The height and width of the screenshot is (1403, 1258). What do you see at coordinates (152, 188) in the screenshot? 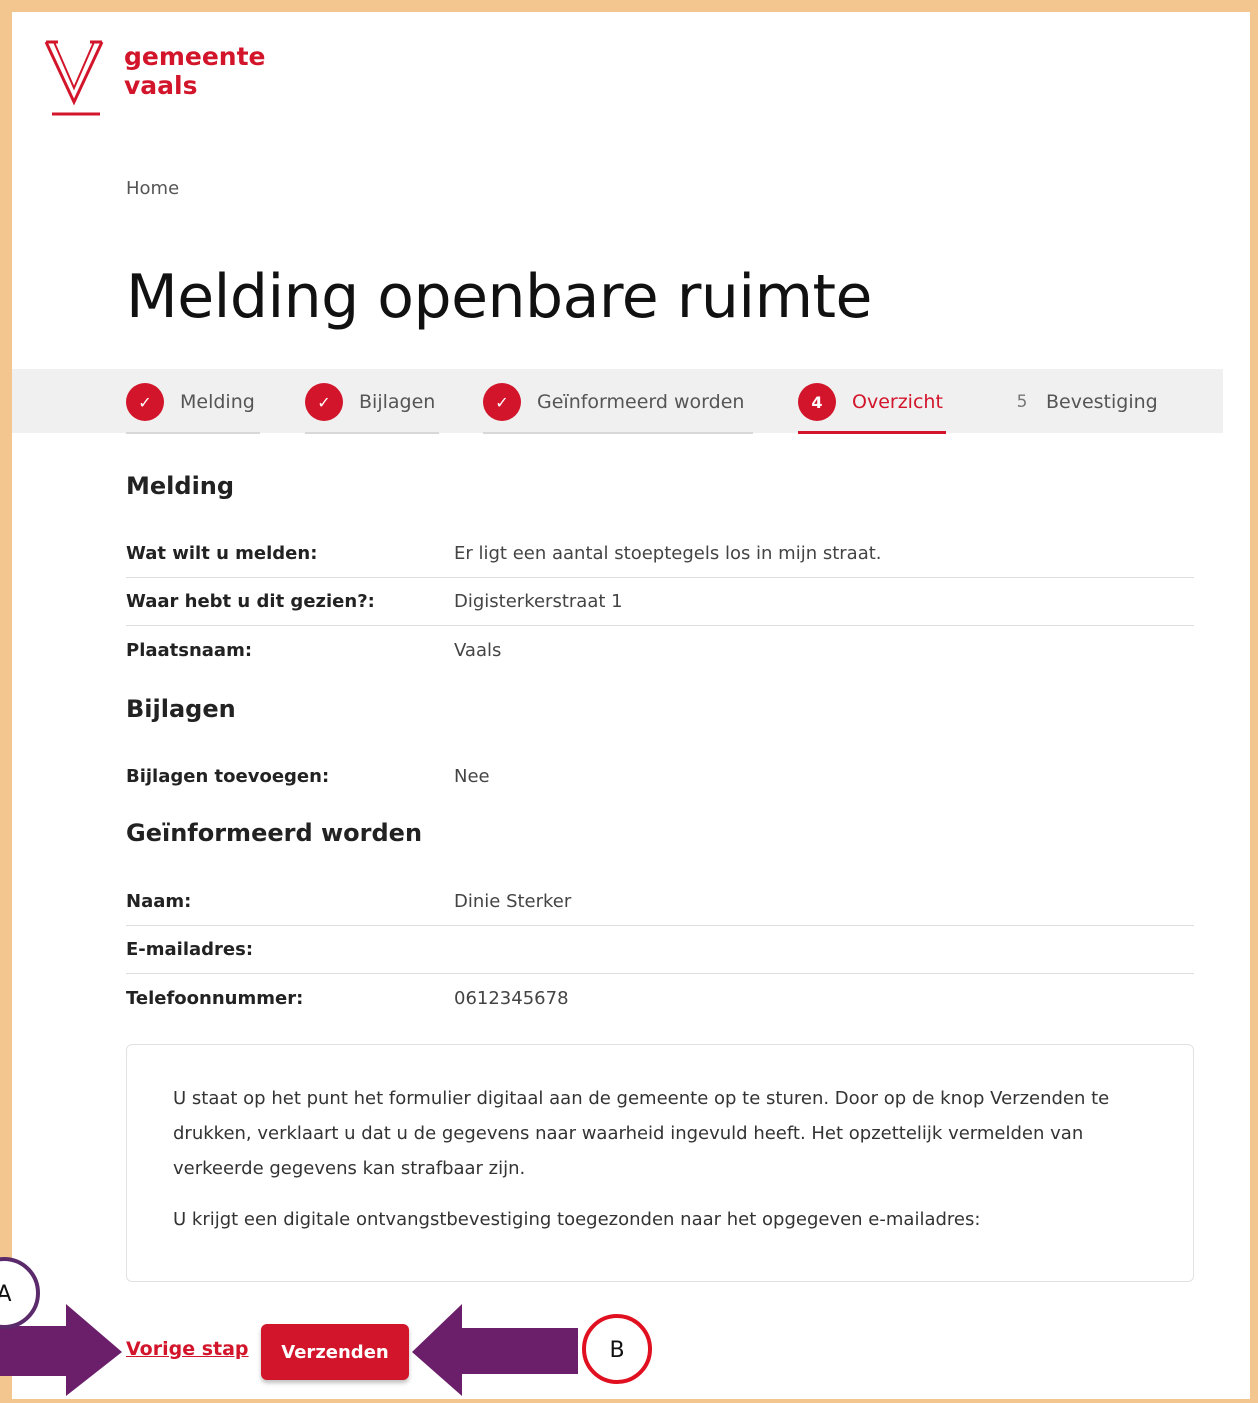
I see `breadcrumb-home: Home` at bounding box center [152, 188].